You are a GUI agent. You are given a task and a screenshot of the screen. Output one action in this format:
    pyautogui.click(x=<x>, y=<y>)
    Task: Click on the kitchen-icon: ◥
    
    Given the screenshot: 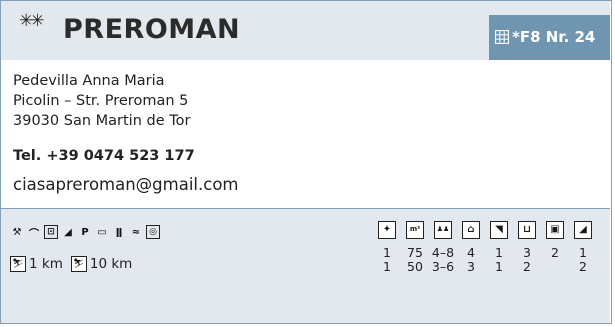 What is the action you would take?
    pyautogui.click(x=499, y=230)
    